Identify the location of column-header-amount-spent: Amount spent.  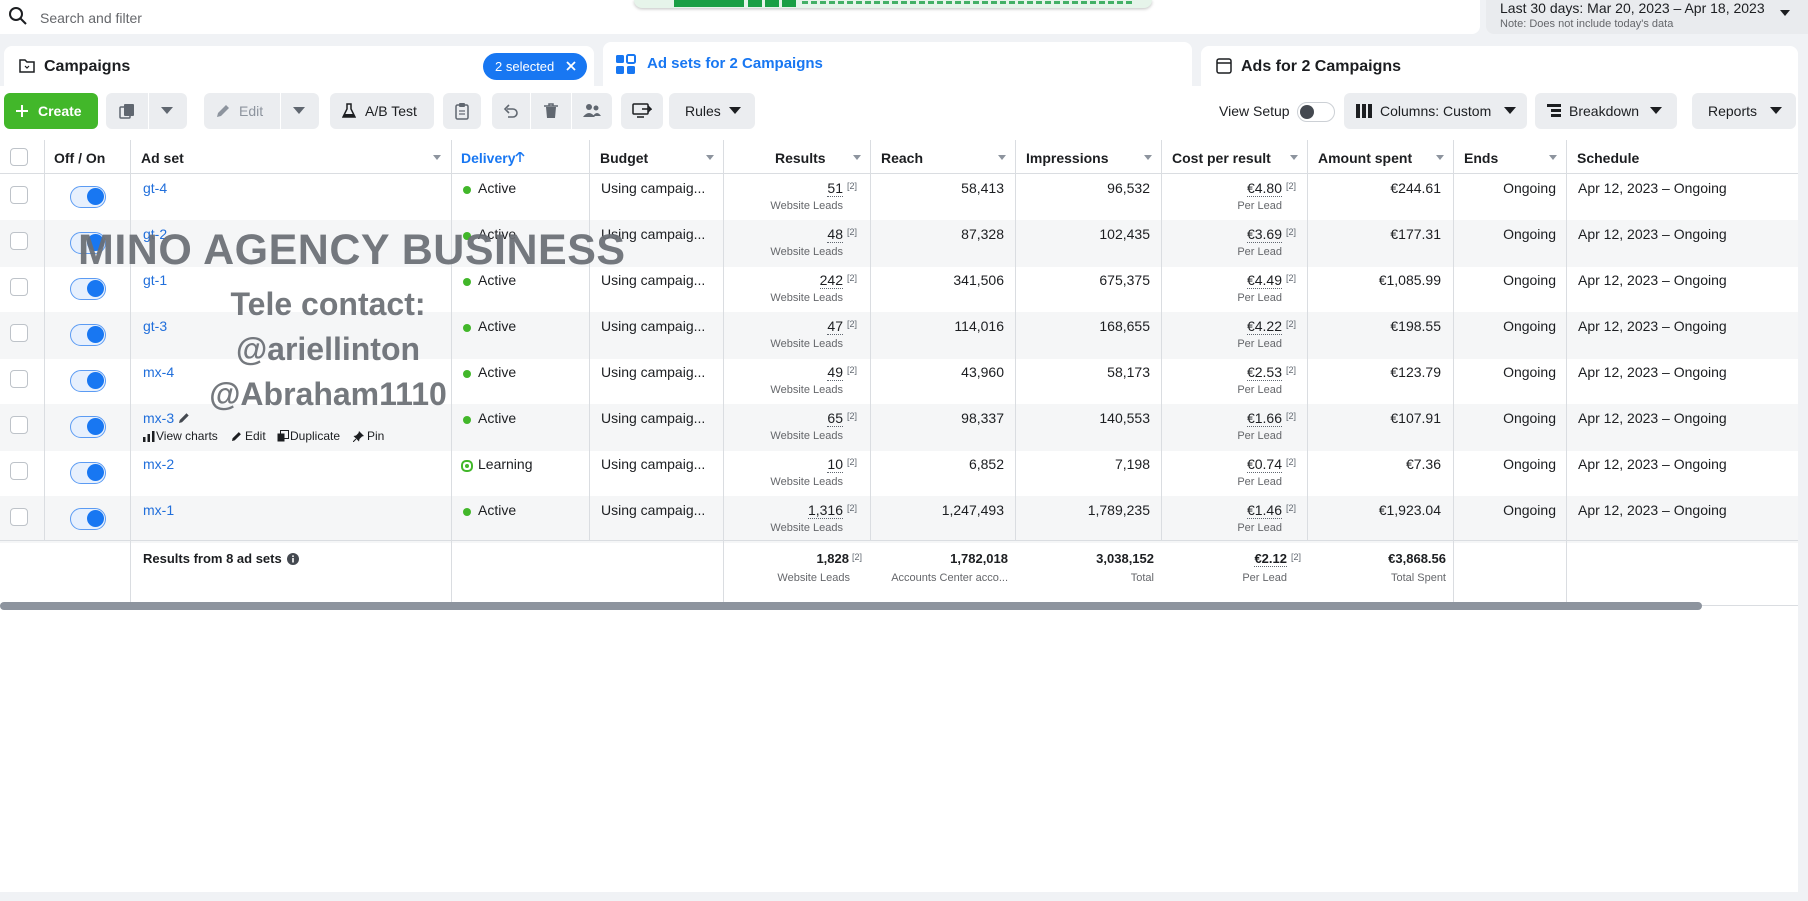
(1380, 157).